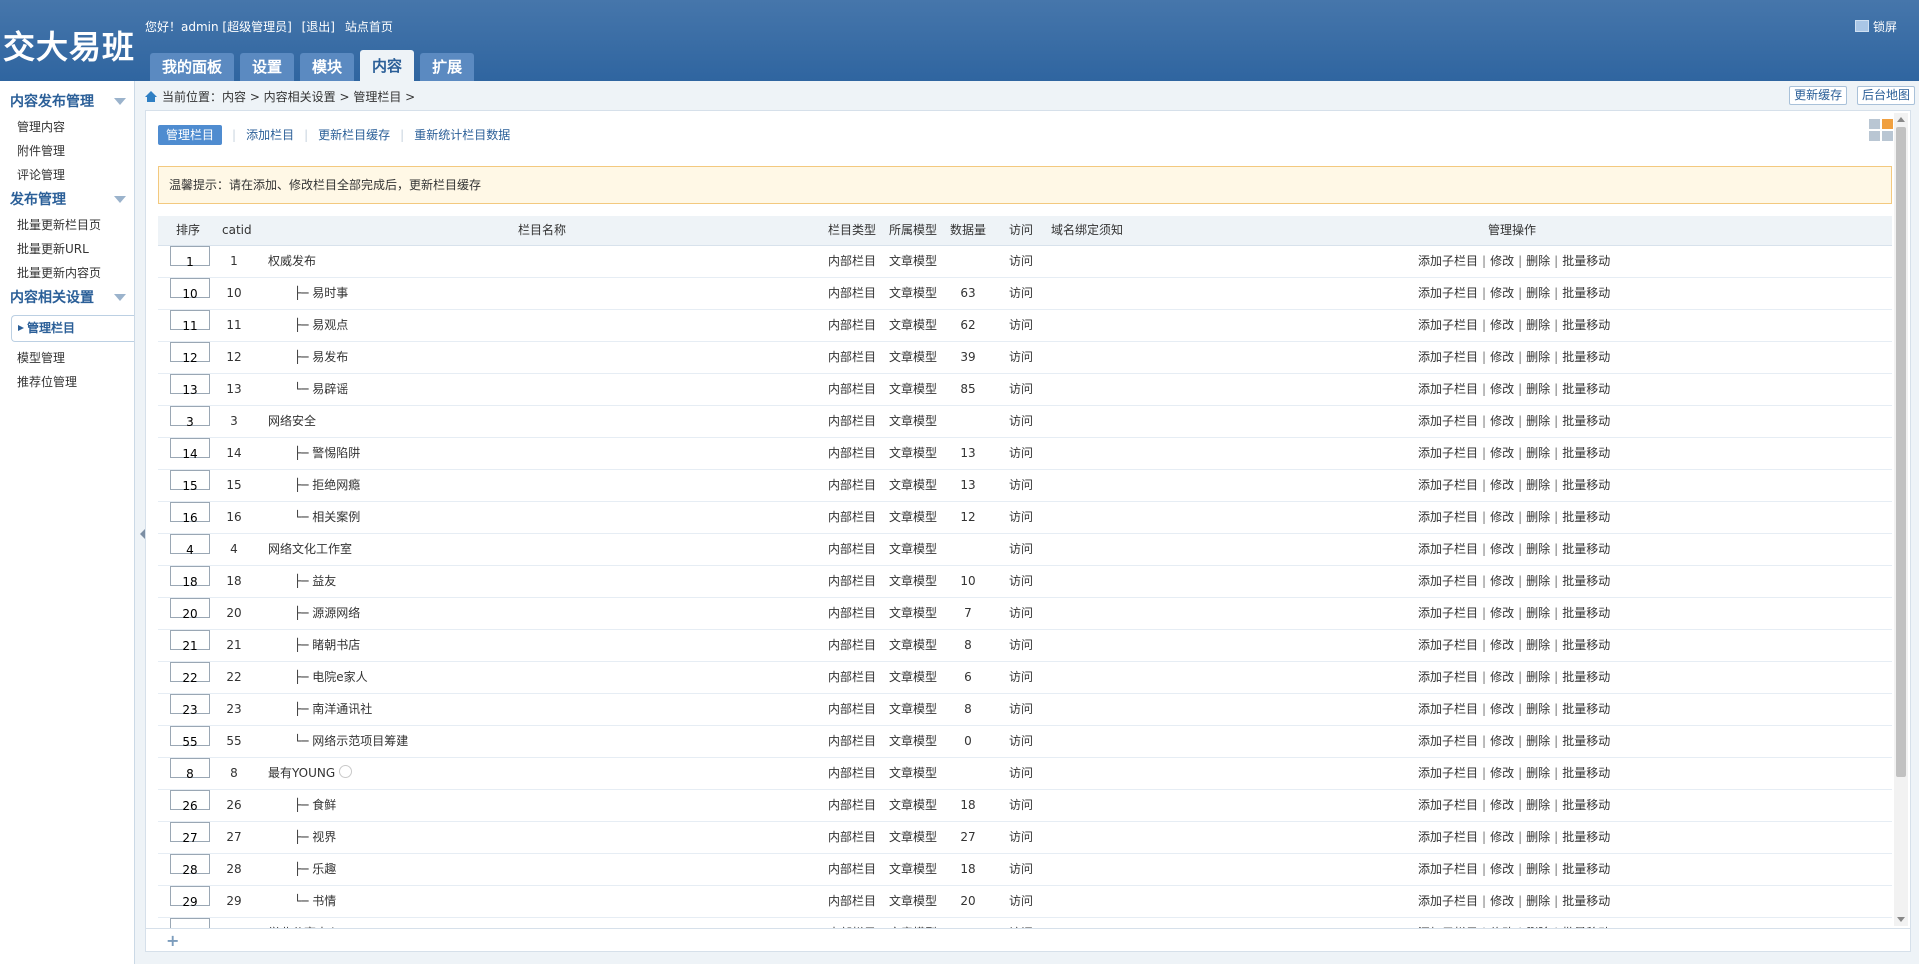 The height and width of the screenshot is (964, 1919). I want to click on order-input: 27, so click(190, 833).